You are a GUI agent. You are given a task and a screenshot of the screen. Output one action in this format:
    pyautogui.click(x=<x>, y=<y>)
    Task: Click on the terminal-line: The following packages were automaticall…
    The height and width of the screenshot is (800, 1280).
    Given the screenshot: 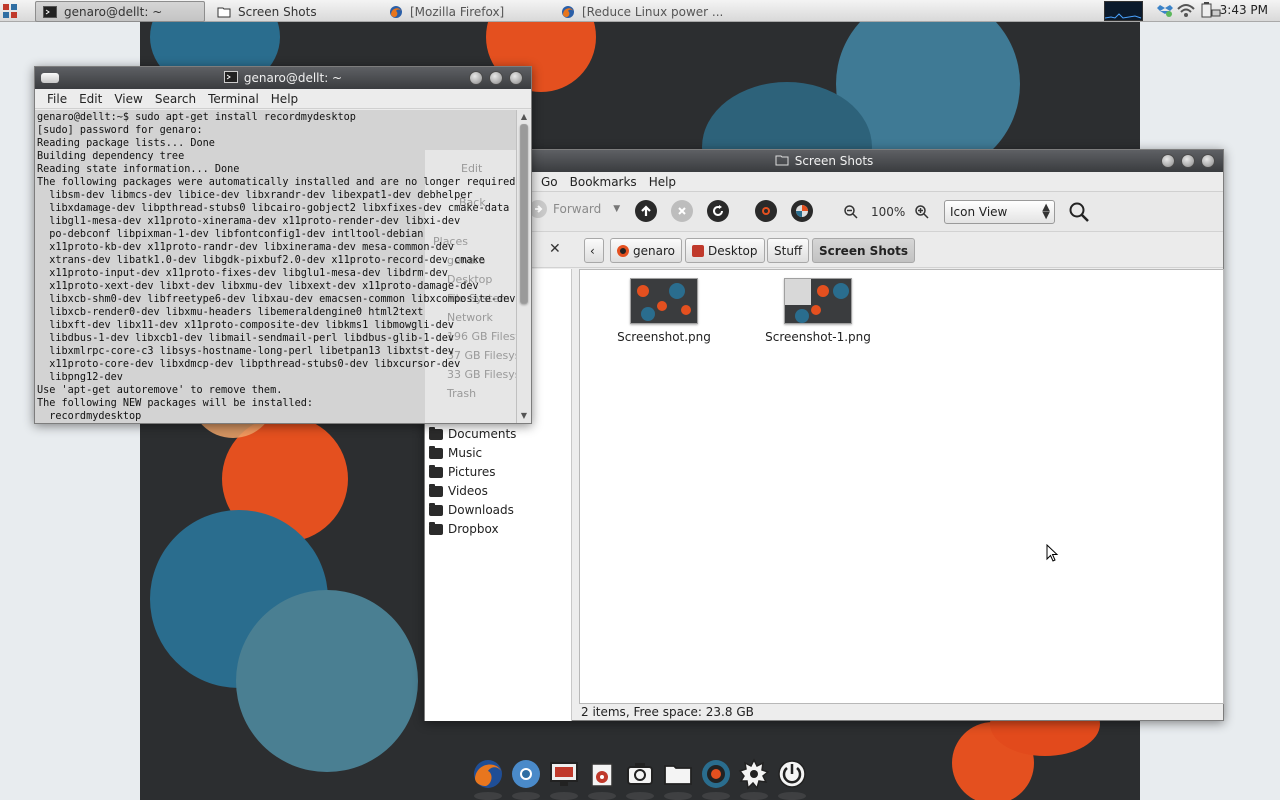 What is the action you would take?
    pyautogui.click(x=277, y=182)
    